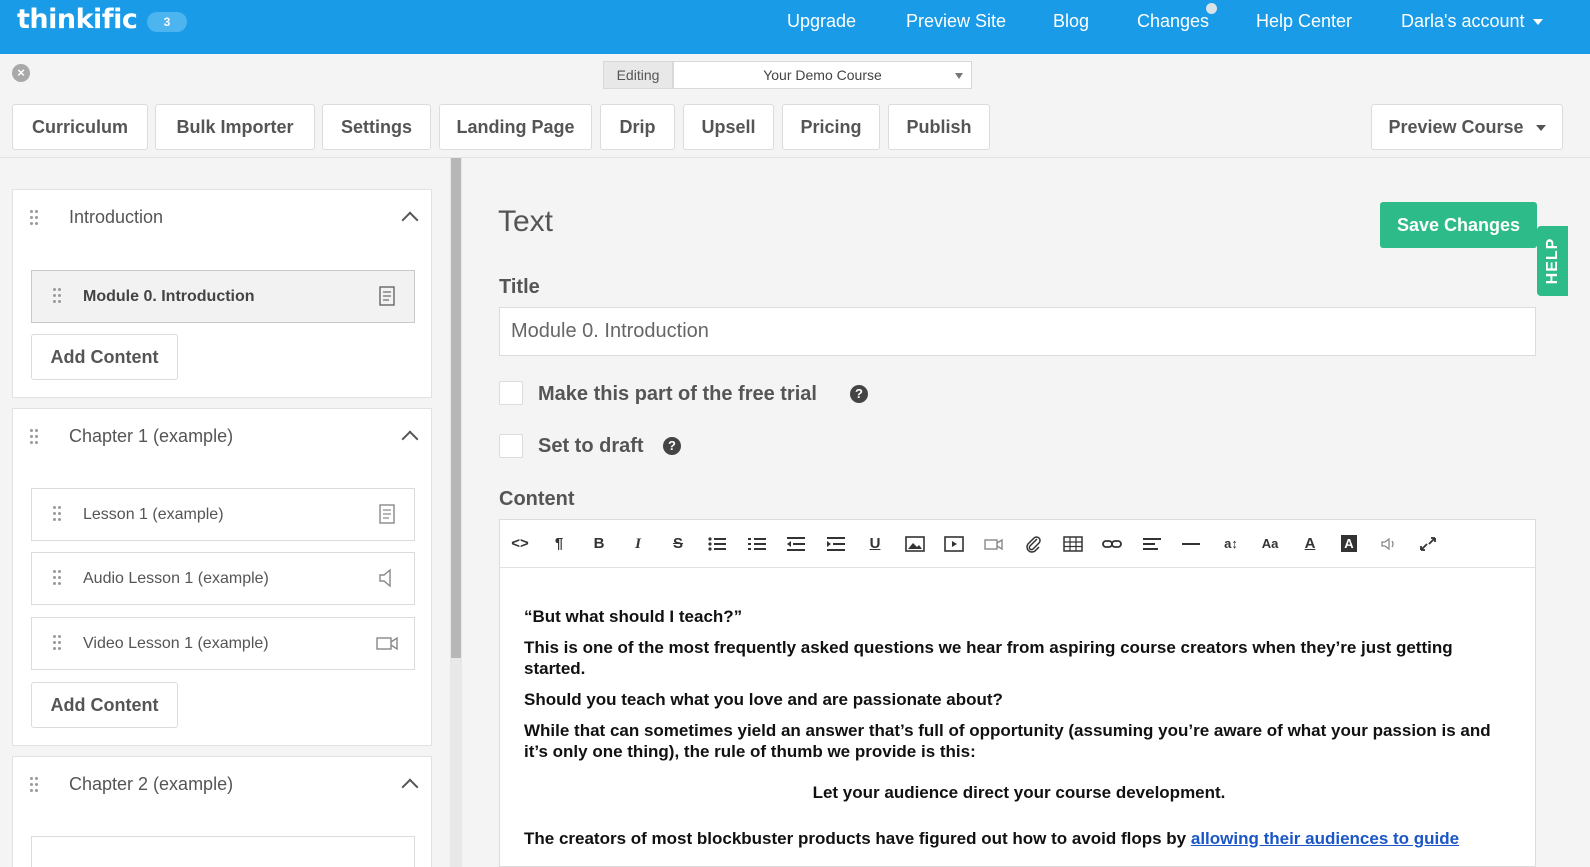 The height and width of the screenshot is (867, 1590). Describe the element at coordinates (757, 544) in the screenshot. I see `ordered-list-icon` at that location.